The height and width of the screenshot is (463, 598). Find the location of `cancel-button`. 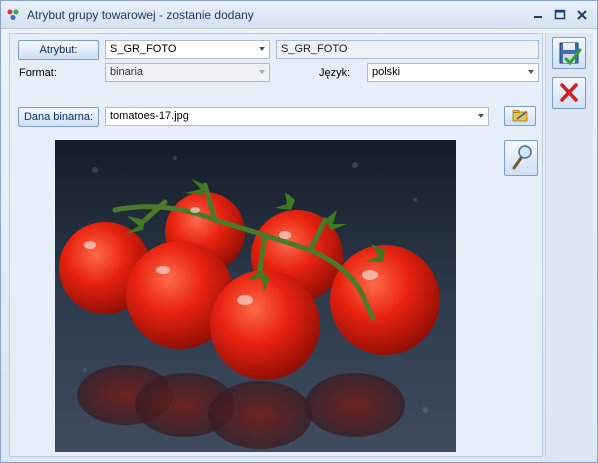

cancel-button is located at coordinates (569, 93).